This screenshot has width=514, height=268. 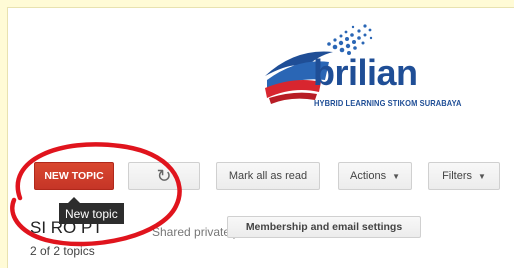 I want to click on sharing-status: Shared privately, so click(x=195, y=232).